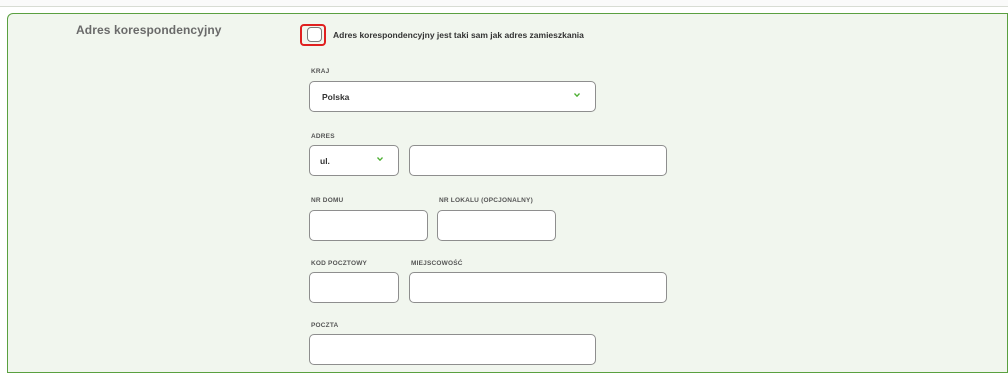  Describe the element at coordinates (336, 97) in the screenshot. I see `country-value: Polska` at that location.